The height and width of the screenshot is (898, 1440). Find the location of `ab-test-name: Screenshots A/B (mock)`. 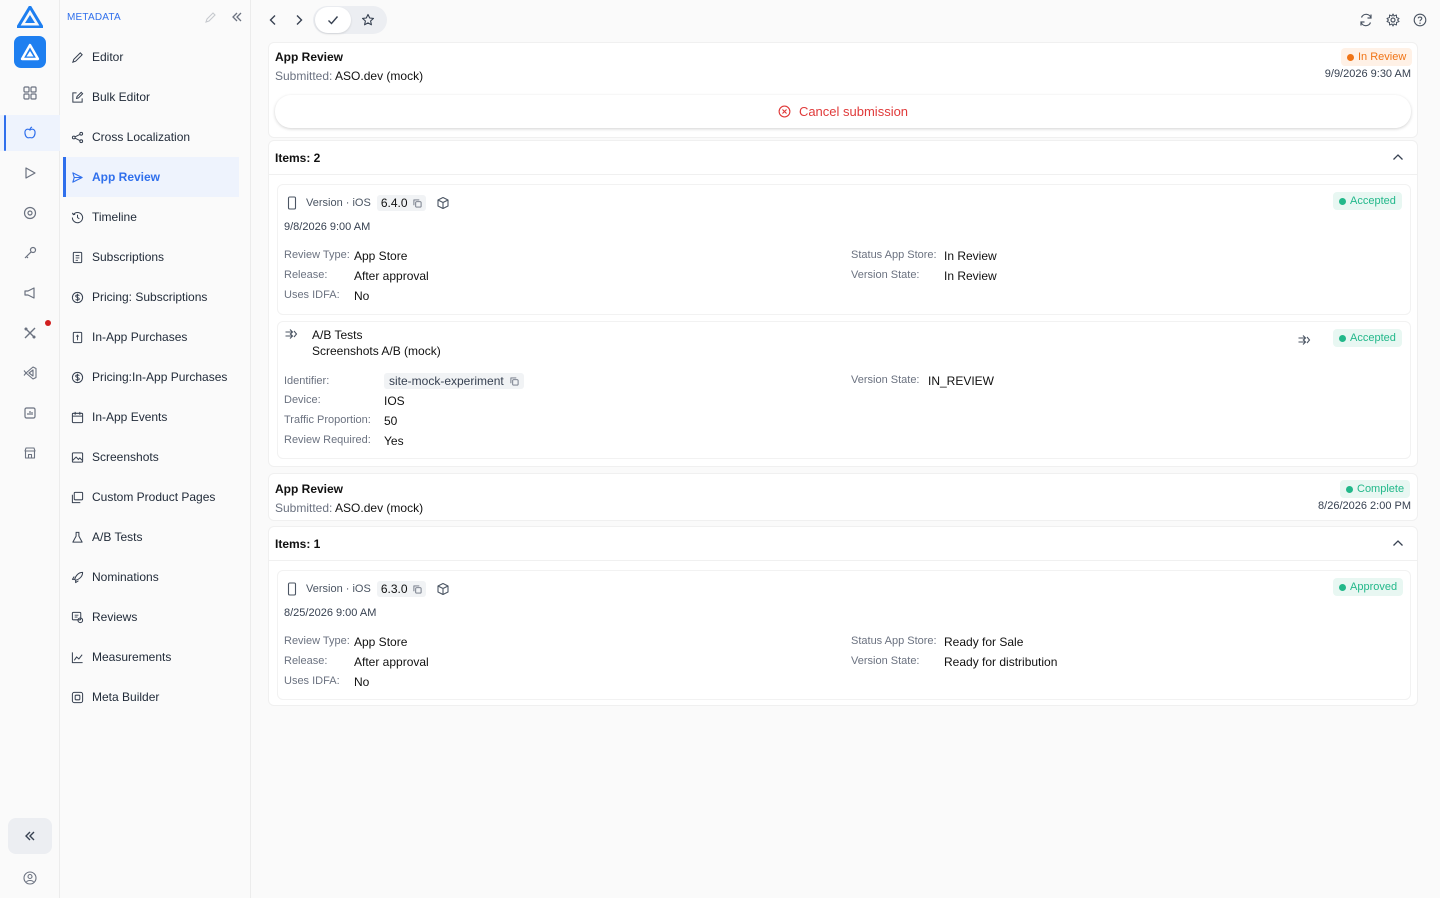

ab-test-name: Screenshots A/B (mock) is located at coordinates (376, 351).